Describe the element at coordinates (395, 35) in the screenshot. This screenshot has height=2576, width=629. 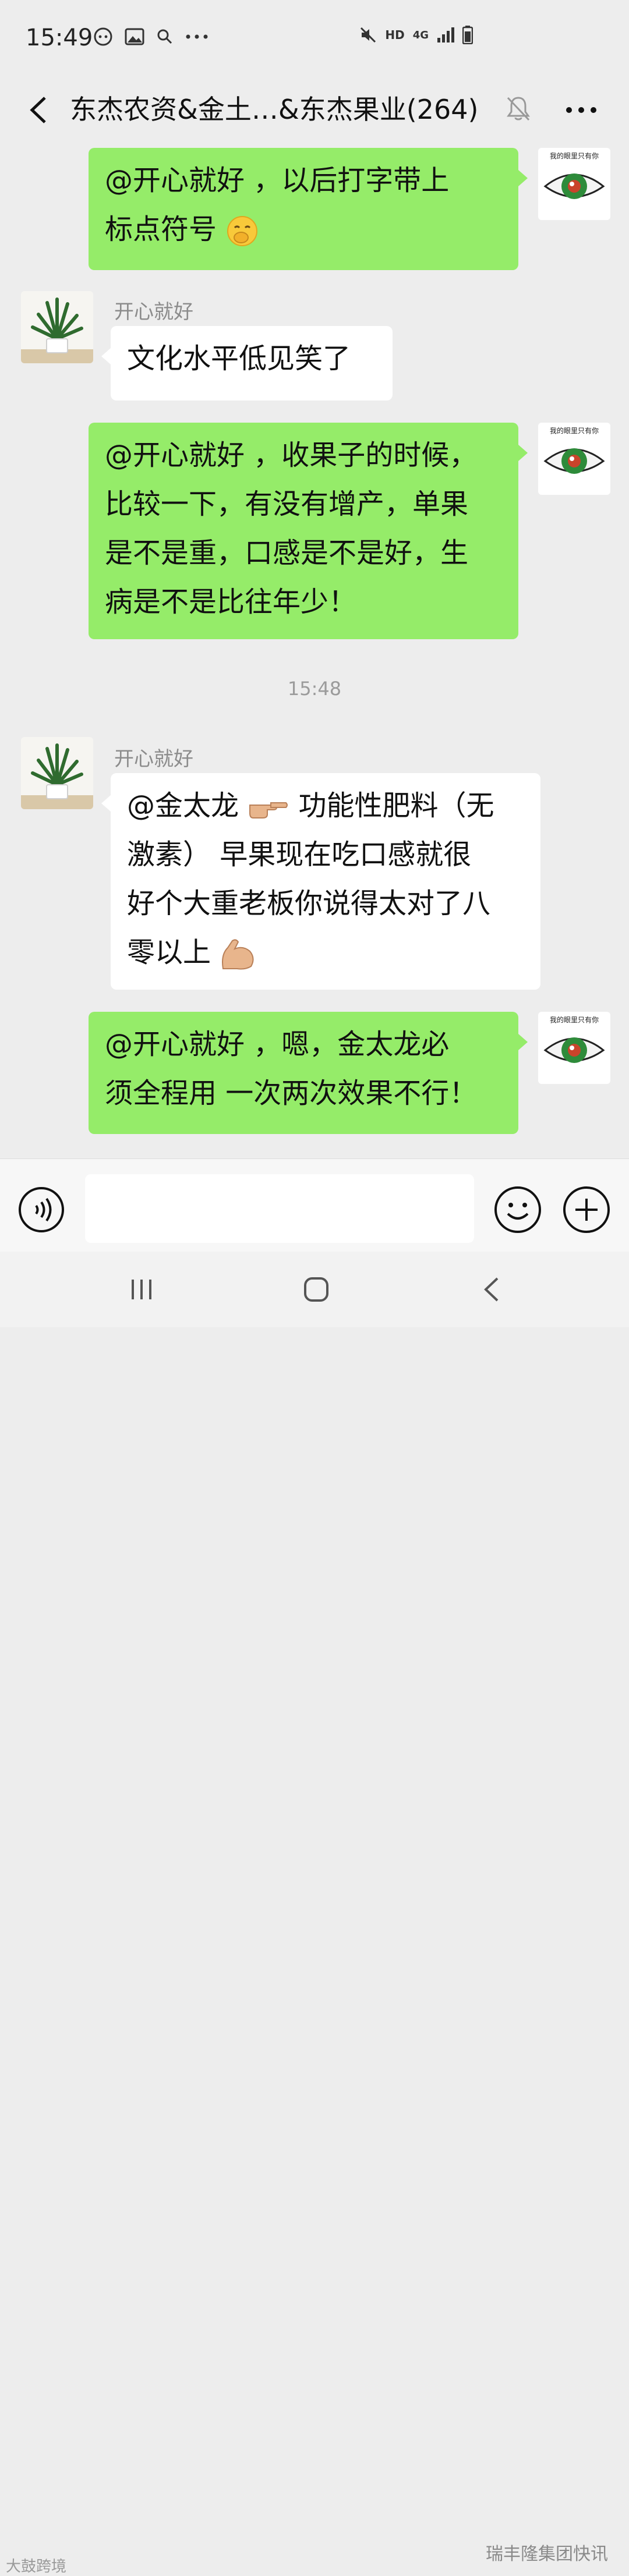
I see `hd-label: HD` at that location.